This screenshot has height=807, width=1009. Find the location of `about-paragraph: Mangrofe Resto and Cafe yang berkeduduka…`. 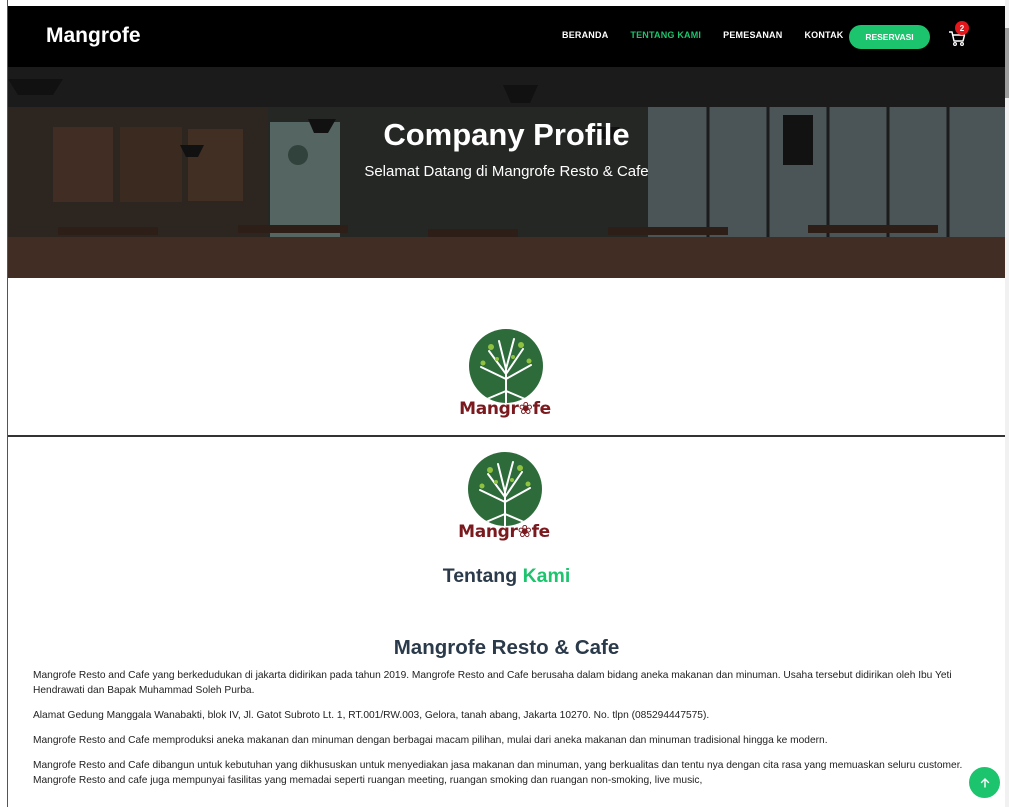

about-paragraph: Mangrofe Resto and Cafe yang berkeduduka… is located at coordinates (492, 683).